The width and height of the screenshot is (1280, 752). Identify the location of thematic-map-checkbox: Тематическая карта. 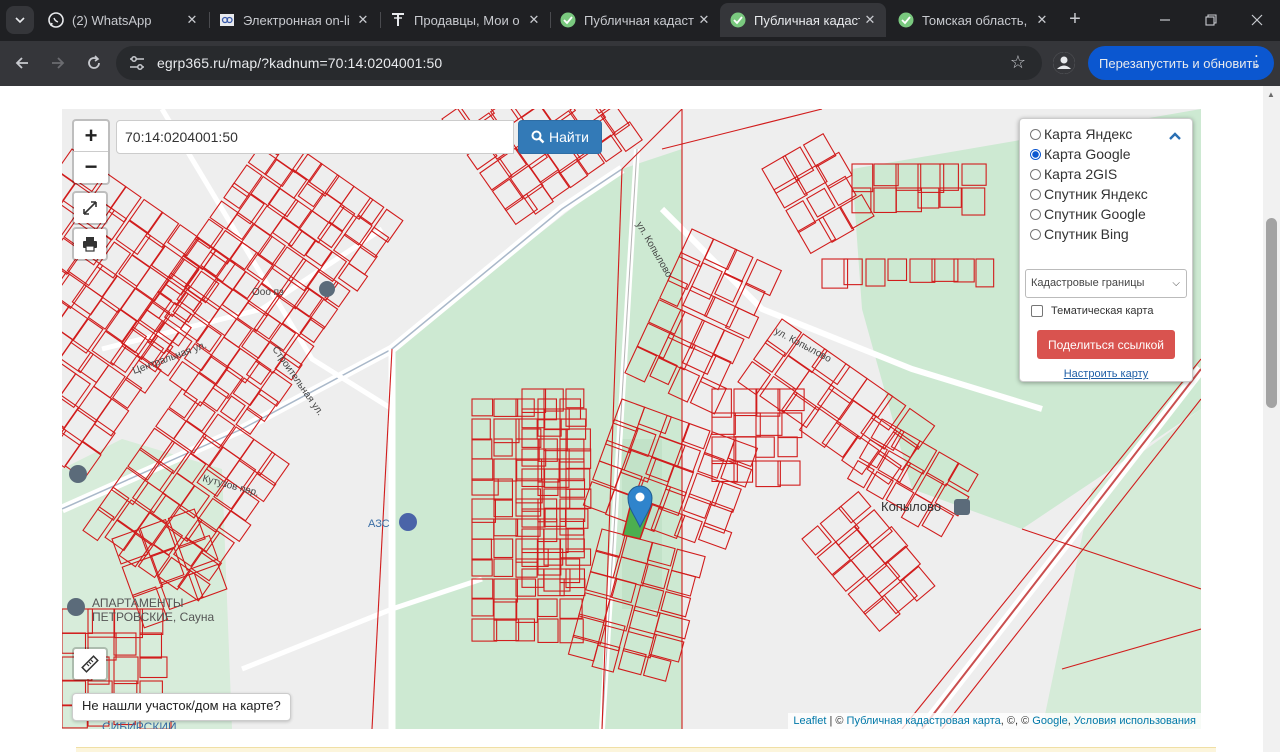
(1092, 311).